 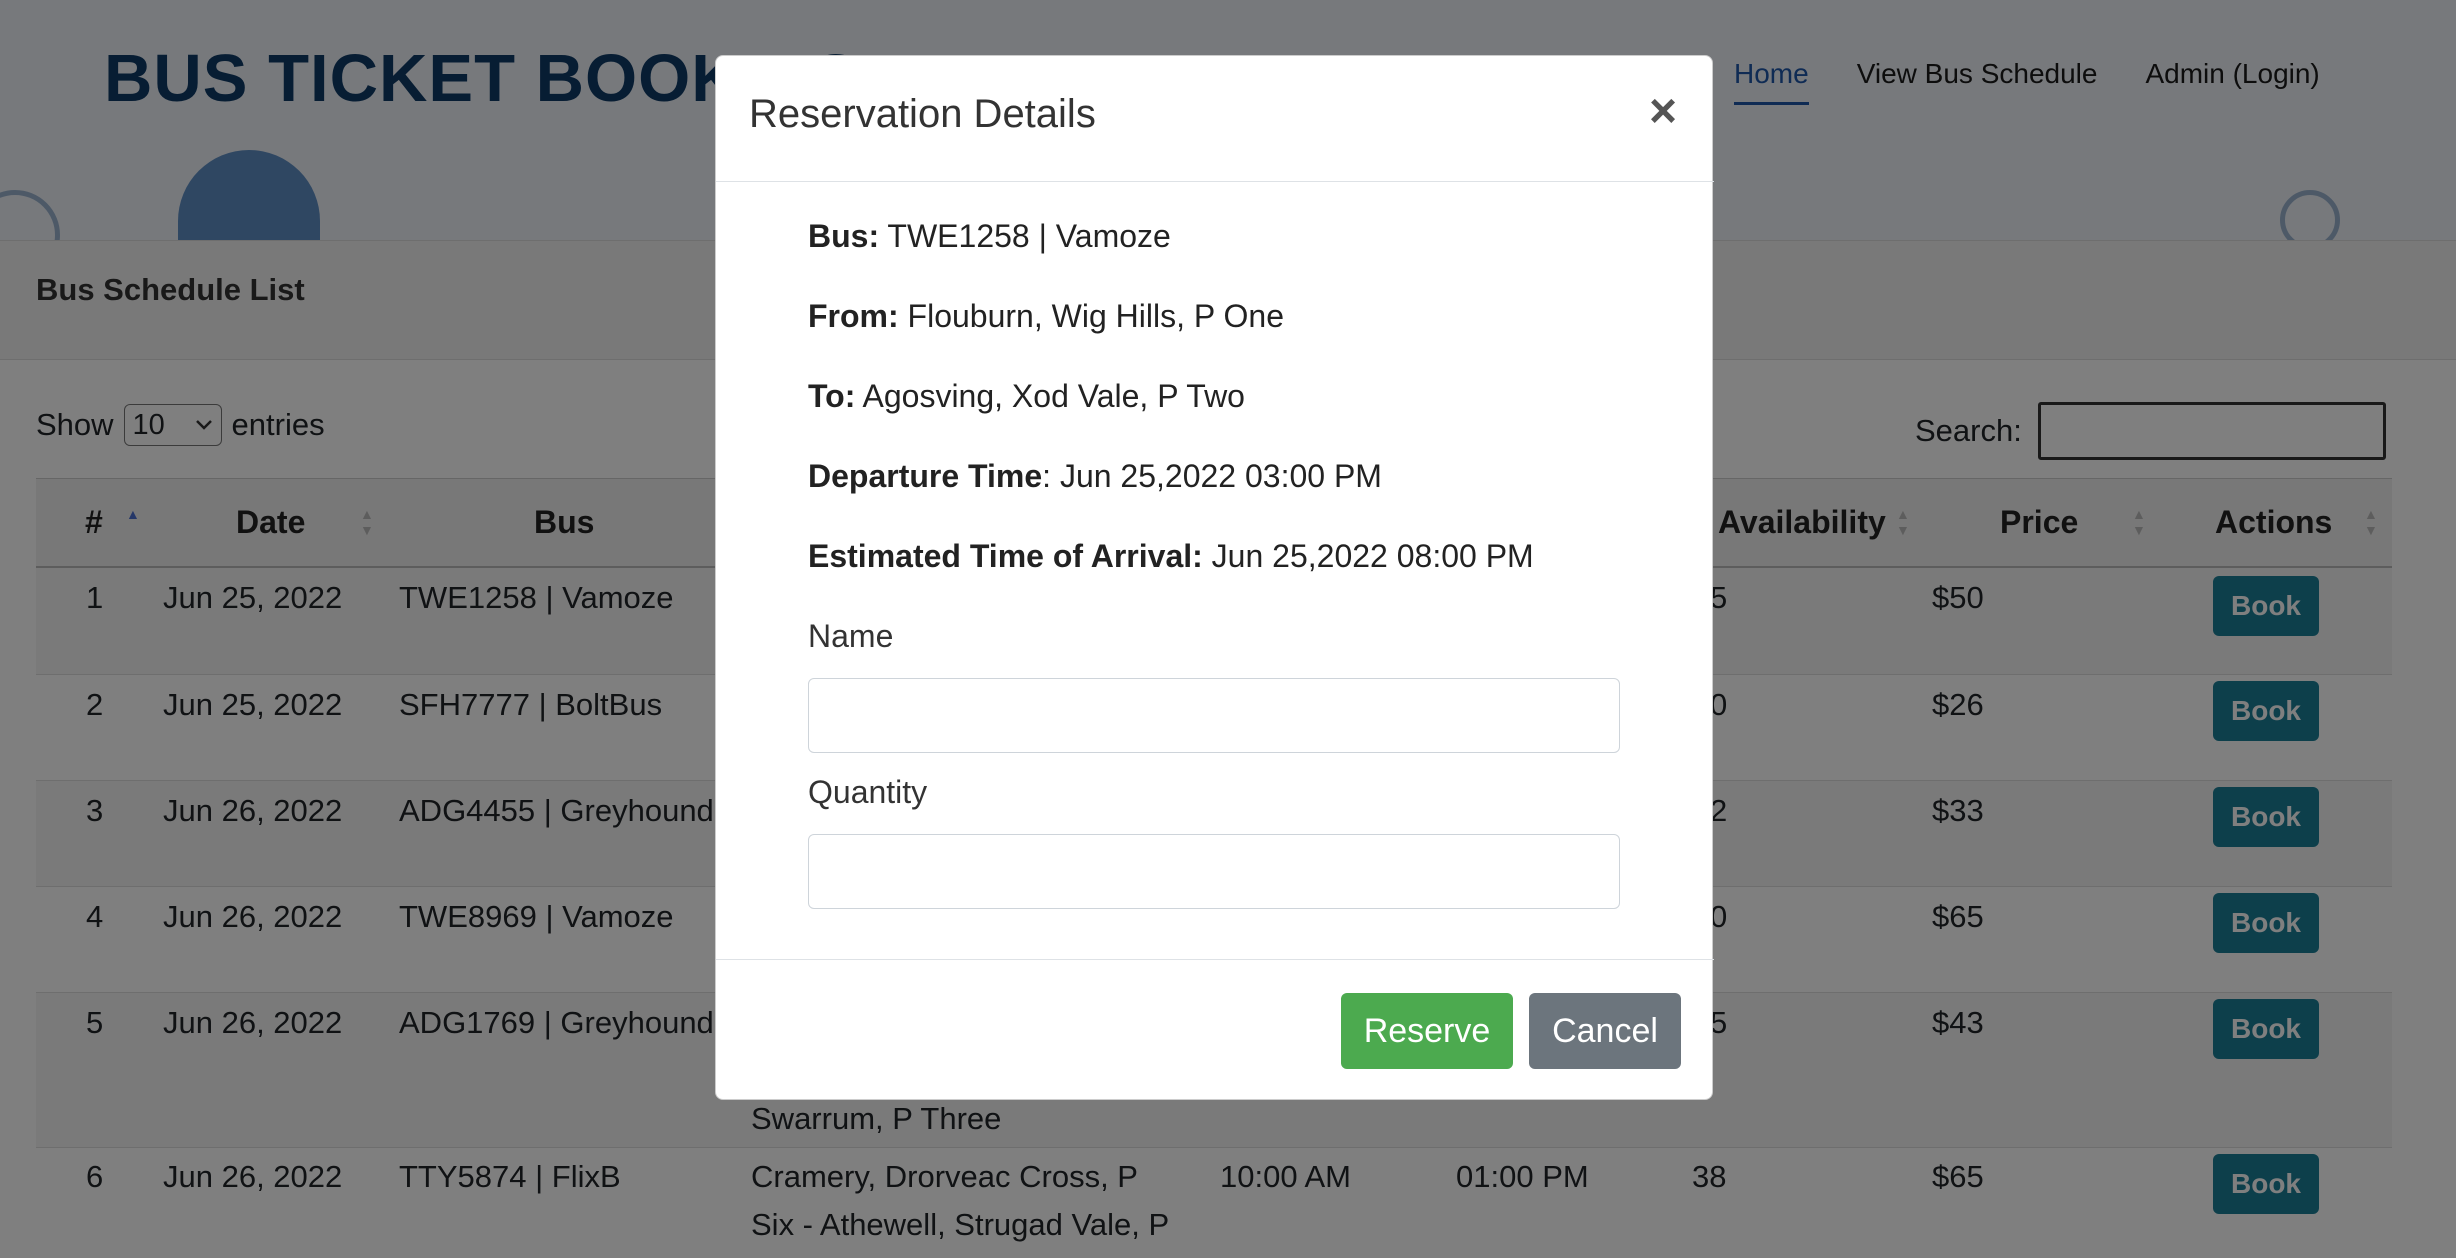 I want to click on detail-departure: Departure Time: Jun 25,2022 03:00 PM, so click(x=1095, y=476).